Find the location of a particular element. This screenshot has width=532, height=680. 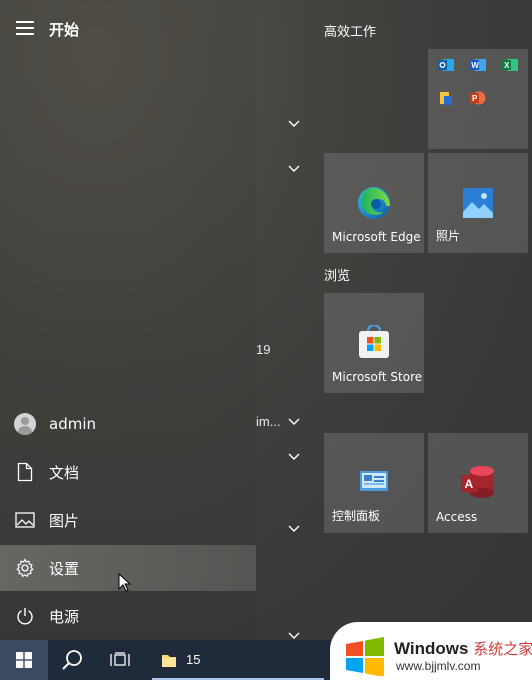

edge-icon is located at coordinates (374, 203).